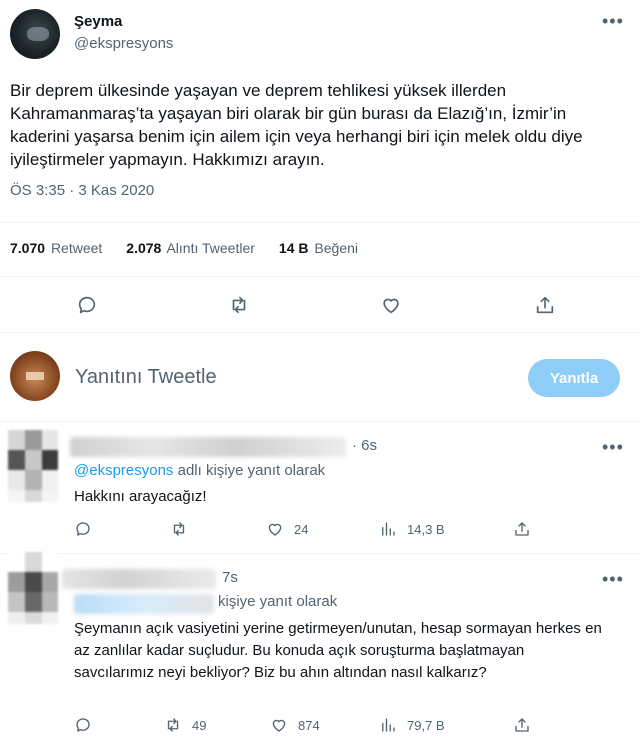 This screenshot has width=640, height=752. I want to click on reply-time: 7s, so click(230, 577).